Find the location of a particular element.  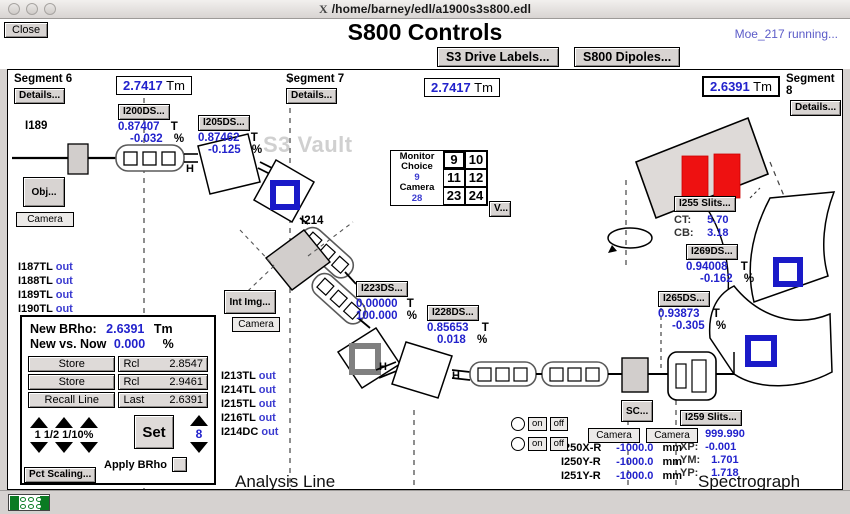

onoff-row-2: on off is located at coordinates (539, 444).